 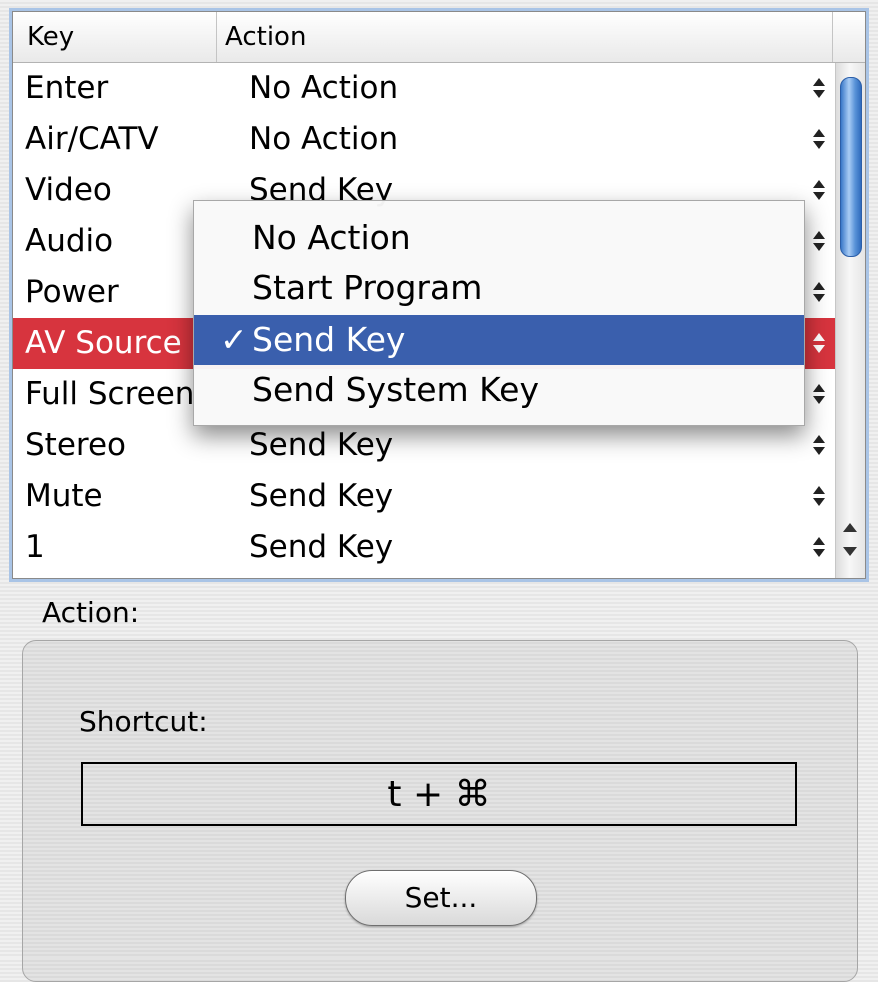 What do you see at coordinates (103, 343) in the screenshot?
I see `row-key: AV Source` at bounding box center [103, 343].